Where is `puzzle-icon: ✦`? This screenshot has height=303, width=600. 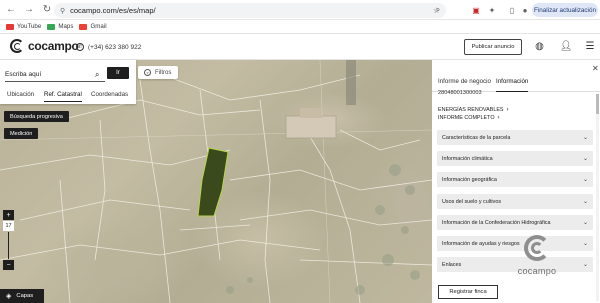 puzzle-icon: ✦ is located at coordinates (492, 10).